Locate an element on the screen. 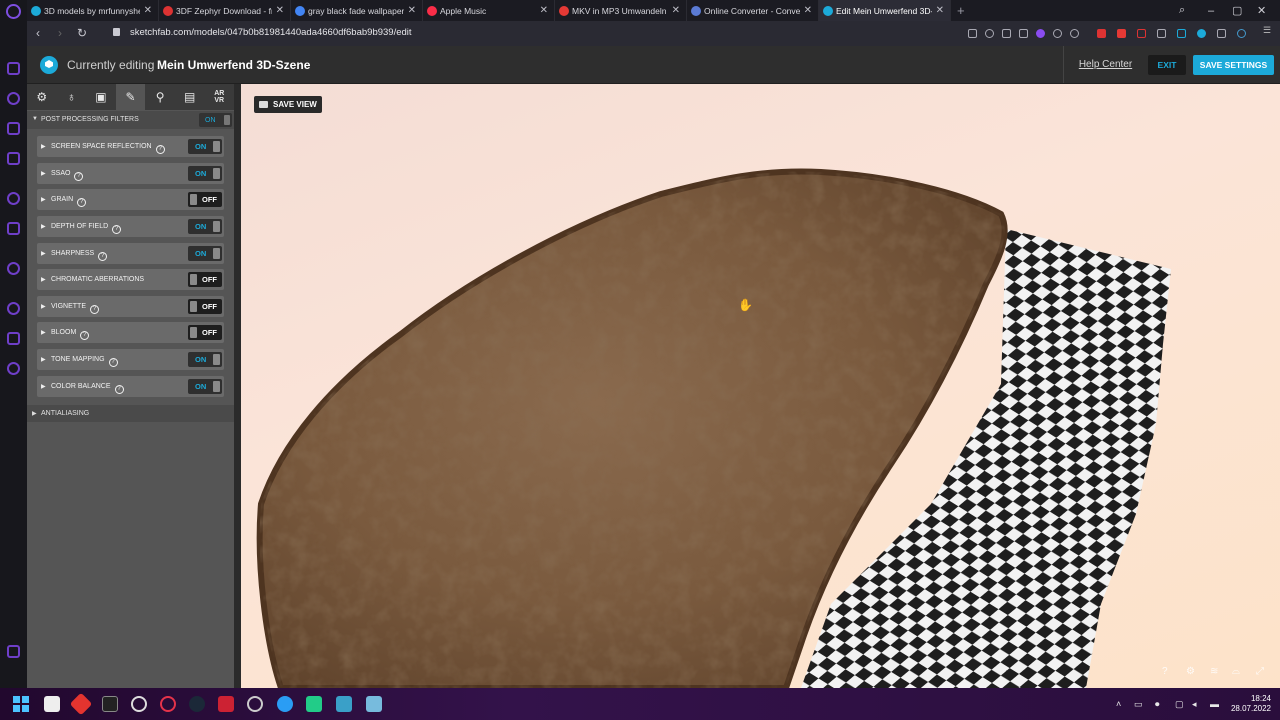  browser-tab: MKV in MP3 Umwandeln (f ✕ is located at coordinates (621, 10).